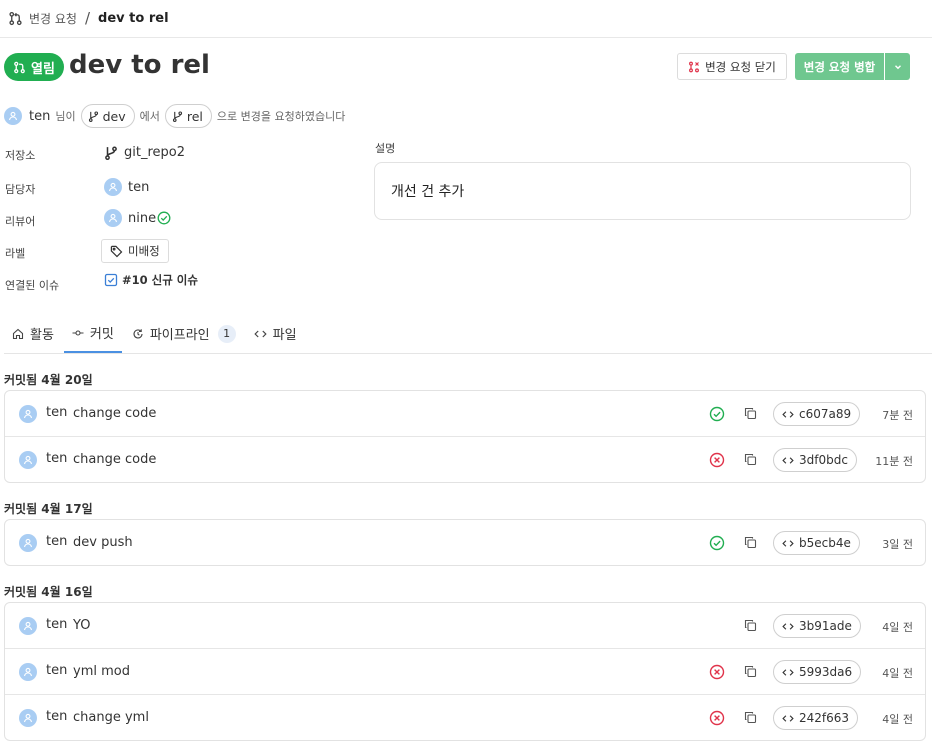  I want to click on breadcrumb-parent-link: 변경 요청, so click(53, 18).